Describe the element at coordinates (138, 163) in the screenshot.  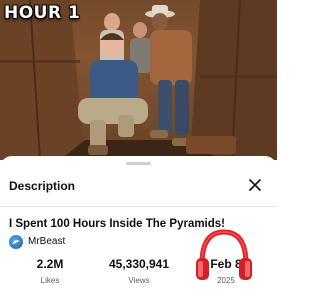
I see `drag-handle` at that location.